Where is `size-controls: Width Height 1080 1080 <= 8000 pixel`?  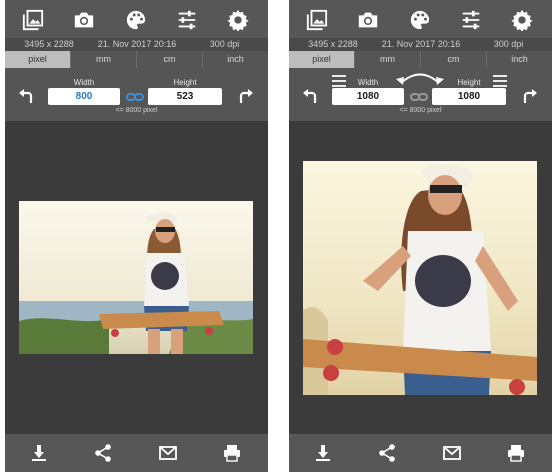
size-controls: Width Height 1080 1080 <= 8000 pixel is located at coordinates (420, 94).